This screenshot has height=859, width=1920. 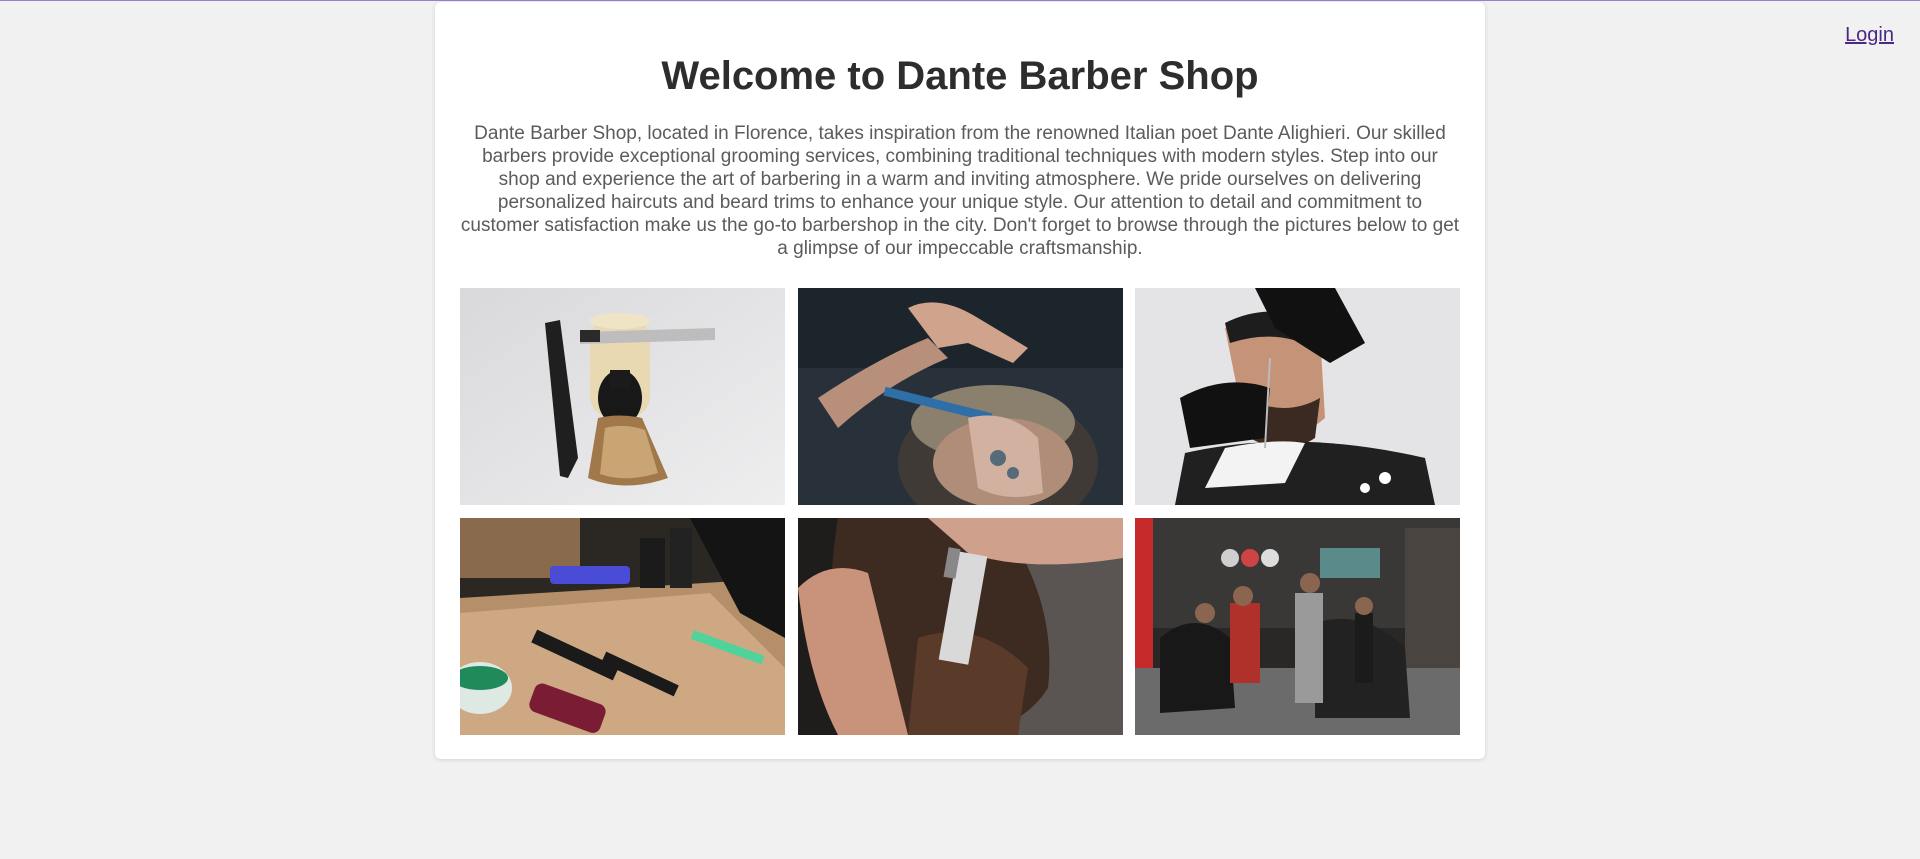 What do you see at coordinates (960, 0) in the screenshot?
I see `top-accent-line` at bounding box center [960, 0].